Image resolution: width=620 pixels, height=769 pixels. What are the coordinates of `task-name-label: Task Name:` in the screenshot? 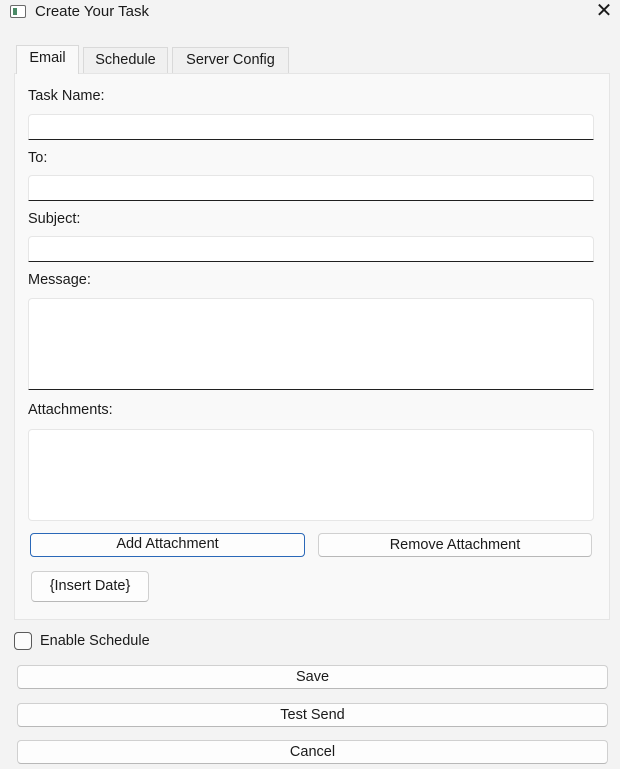 It's located at (66, 96).